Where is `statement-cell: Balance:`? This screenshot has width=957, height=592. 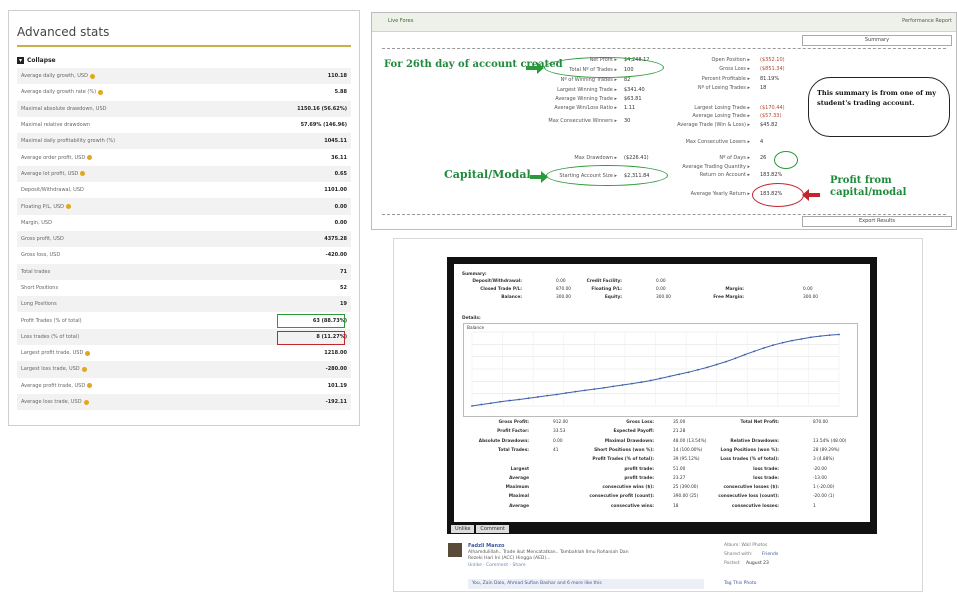
statement-cell: Balance: is located at coordinates (511, 297).